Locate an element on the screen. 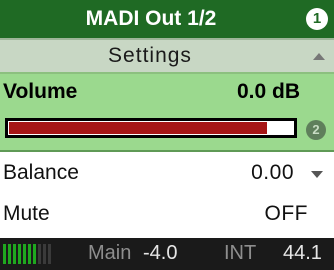 This screenshot has width=334, height=270. channel-title: MADI Out 1/2 is located at coordinates (151, 18).